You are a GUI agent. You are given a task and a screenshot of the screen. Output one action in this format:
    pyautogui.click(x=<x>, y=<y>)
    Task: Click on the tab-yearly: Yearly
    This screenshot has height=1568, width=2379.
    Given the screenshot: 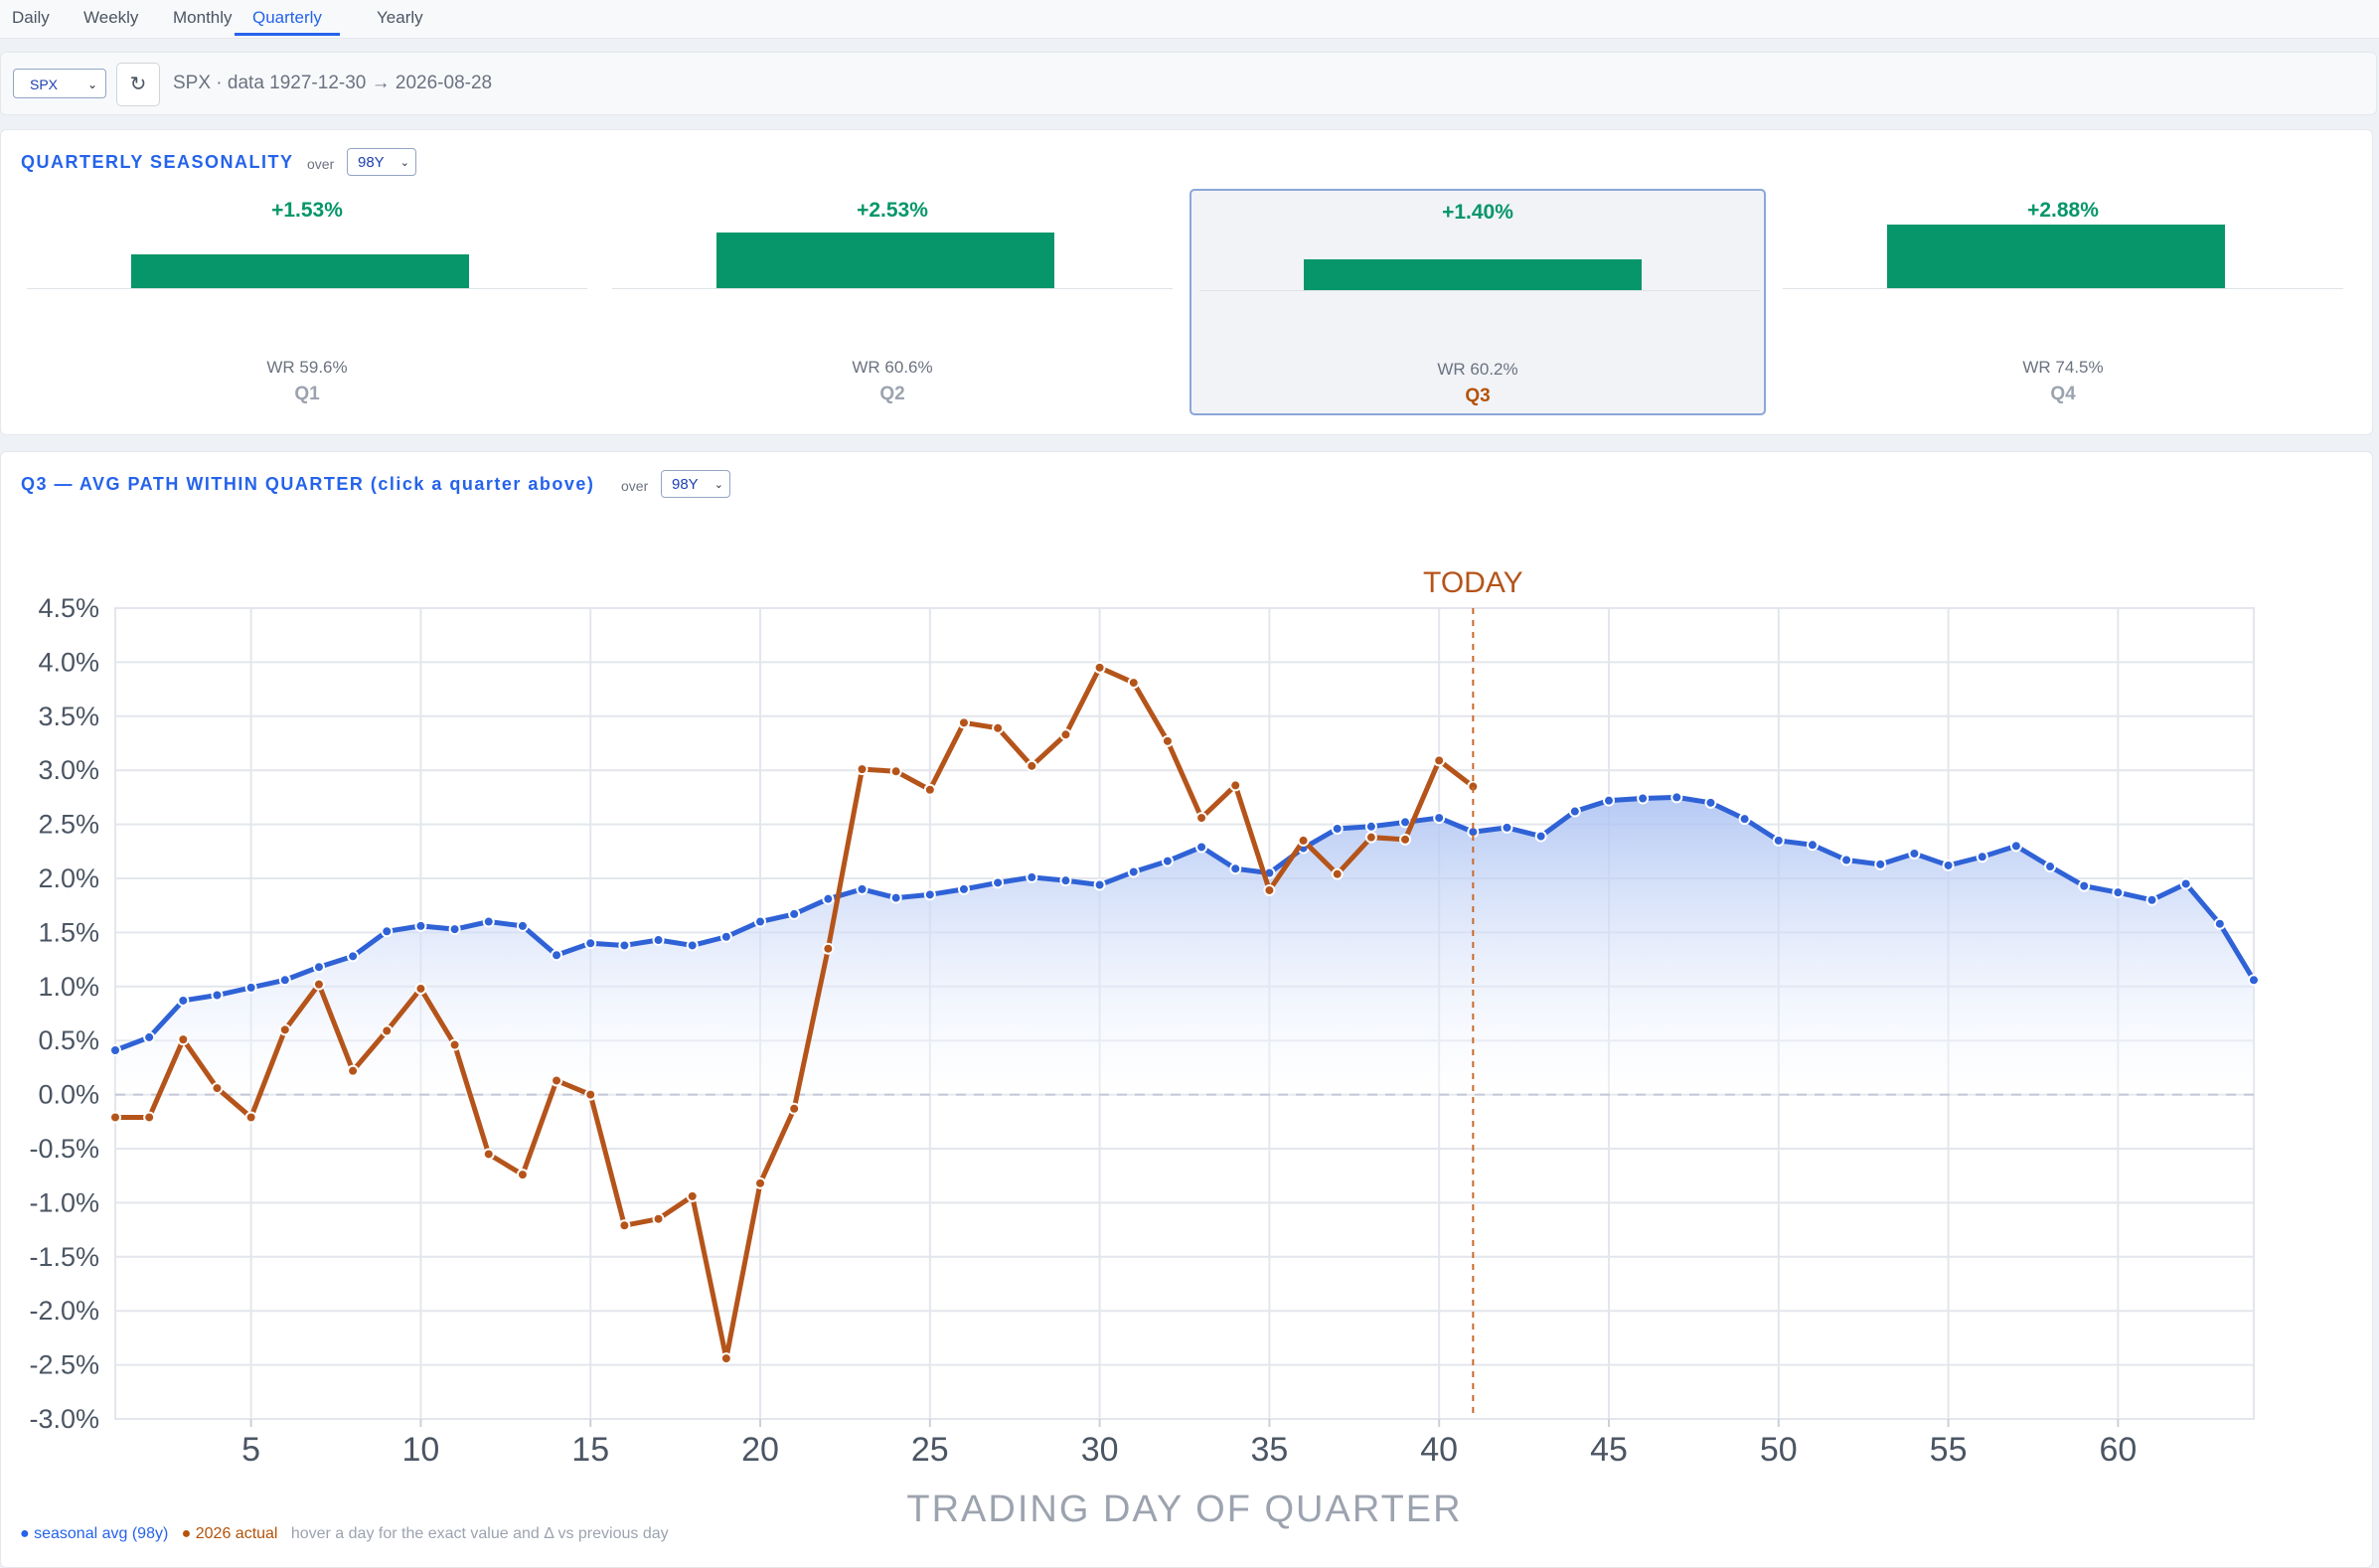 What is the action you would take?
    pyautogui.click(x=400, y=18)
    